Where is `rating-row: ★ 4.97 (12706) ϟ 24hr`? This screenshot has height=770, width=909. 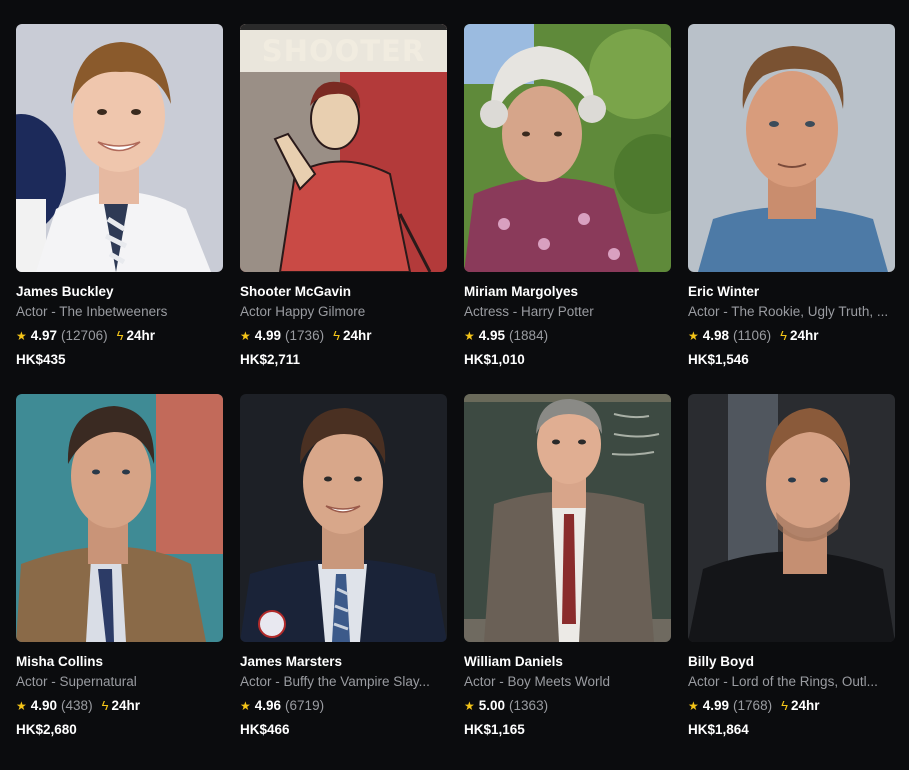
rating-row: ★ 4.97 (12706) ϟ 24hr is located at coordinates (119, 336).